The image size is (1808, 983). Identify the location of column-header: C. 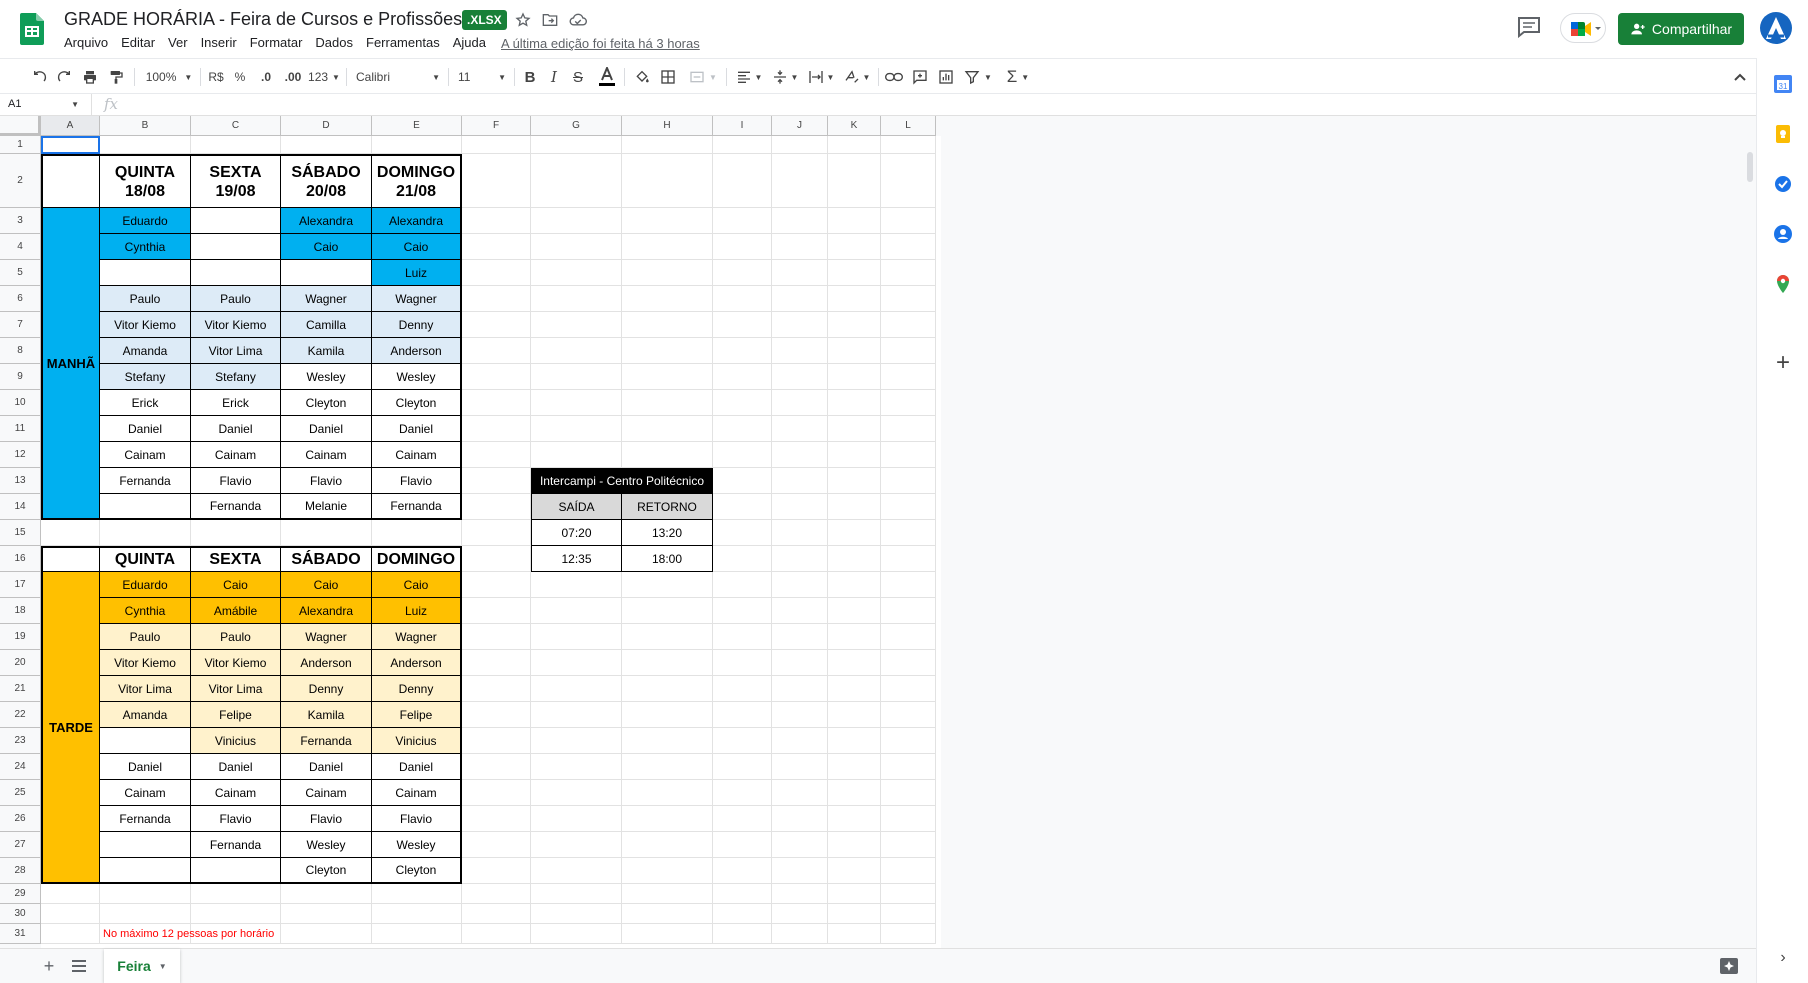
(236, 126).